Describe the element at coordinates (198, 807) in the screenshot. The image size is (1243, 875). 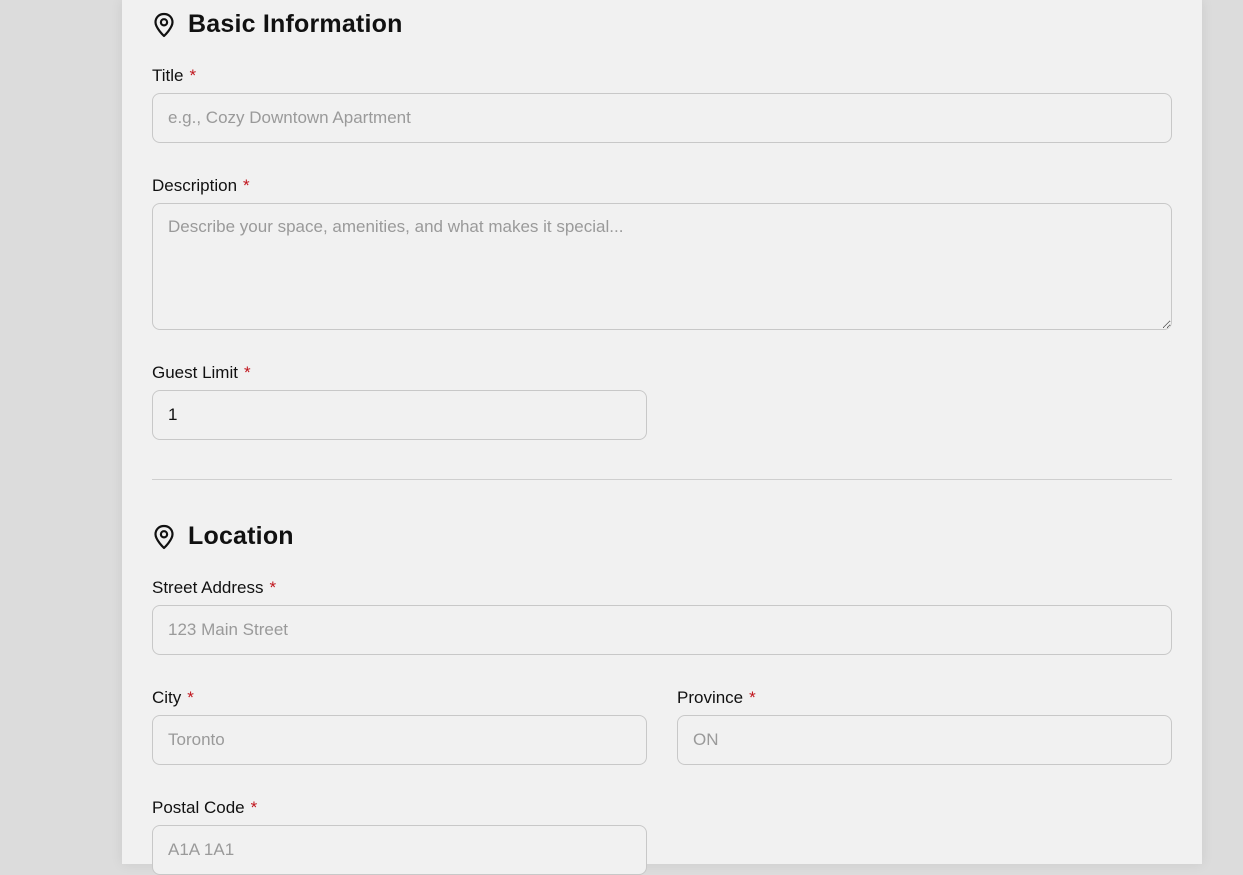
I see `postal-code-label-text: Postal Code` at that location.